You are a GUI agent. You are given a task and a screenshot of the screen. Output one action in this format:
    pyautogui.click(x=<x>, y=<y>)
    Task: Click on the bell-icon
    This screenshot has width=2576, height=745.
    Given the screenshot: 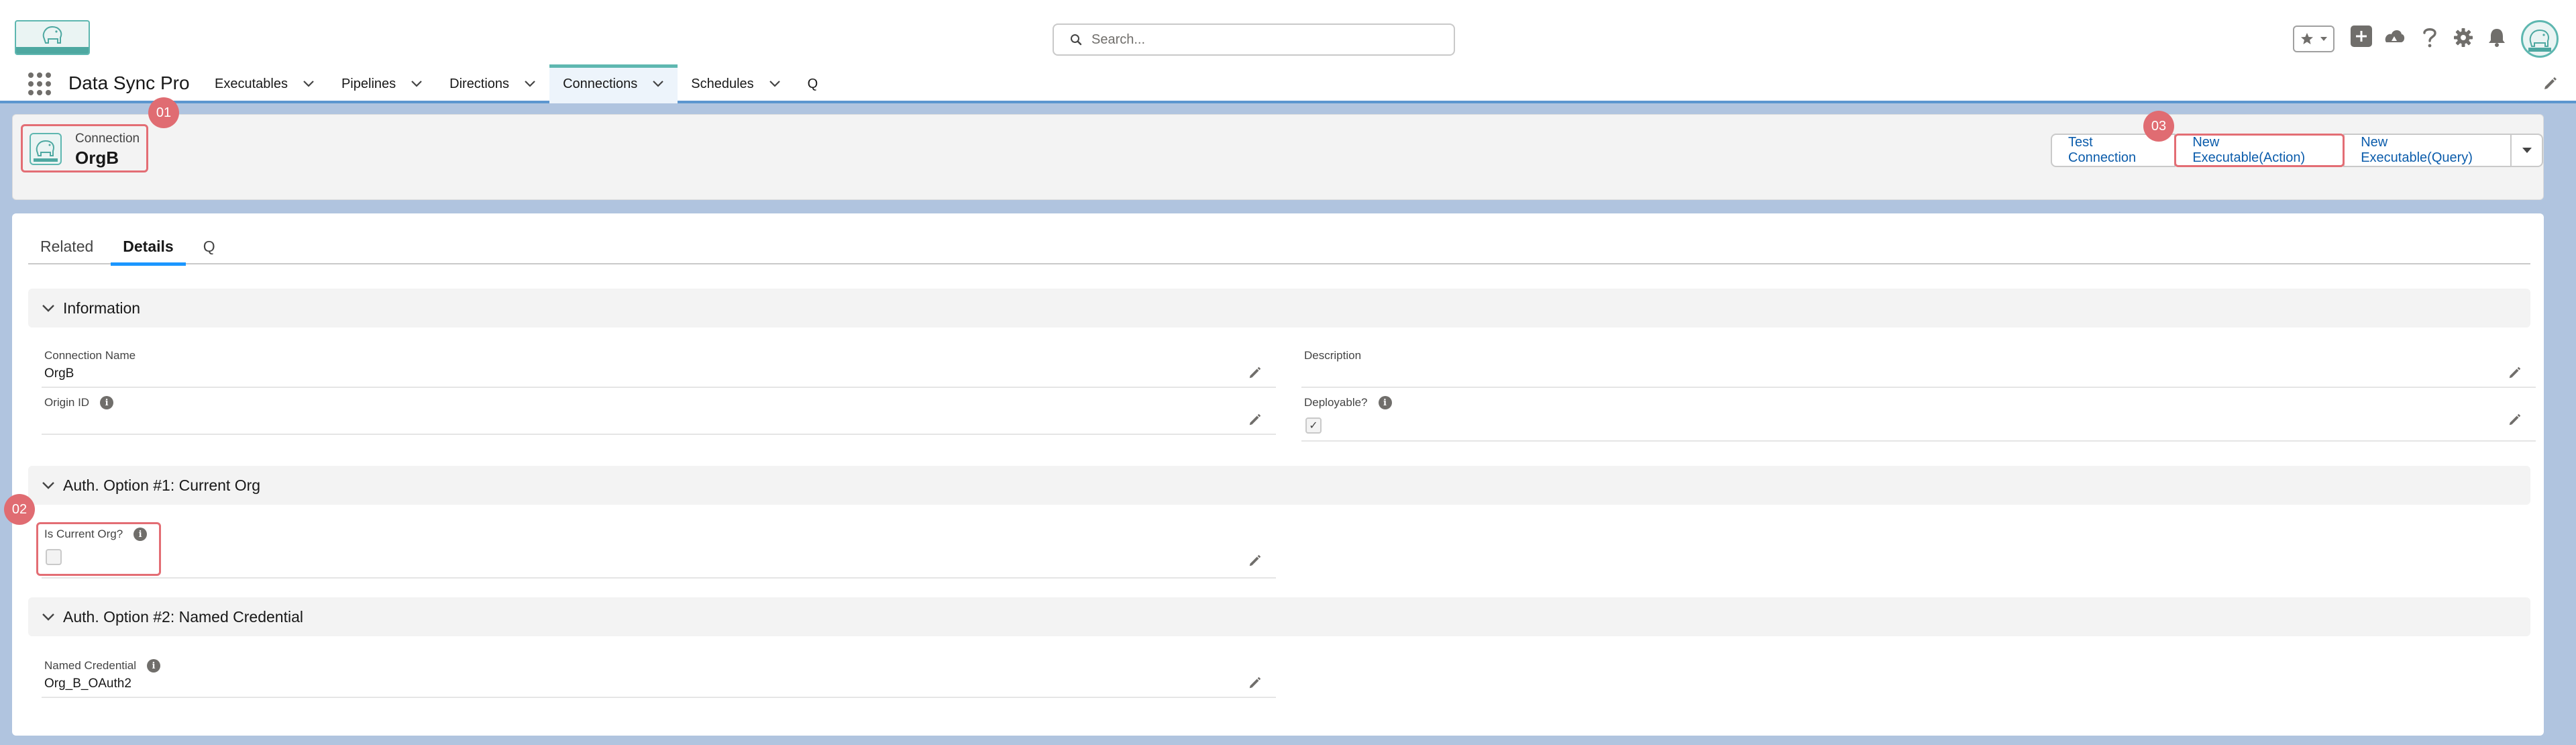 What is the action you would take?
    pyautogui.click(x=2497, y=38)
    